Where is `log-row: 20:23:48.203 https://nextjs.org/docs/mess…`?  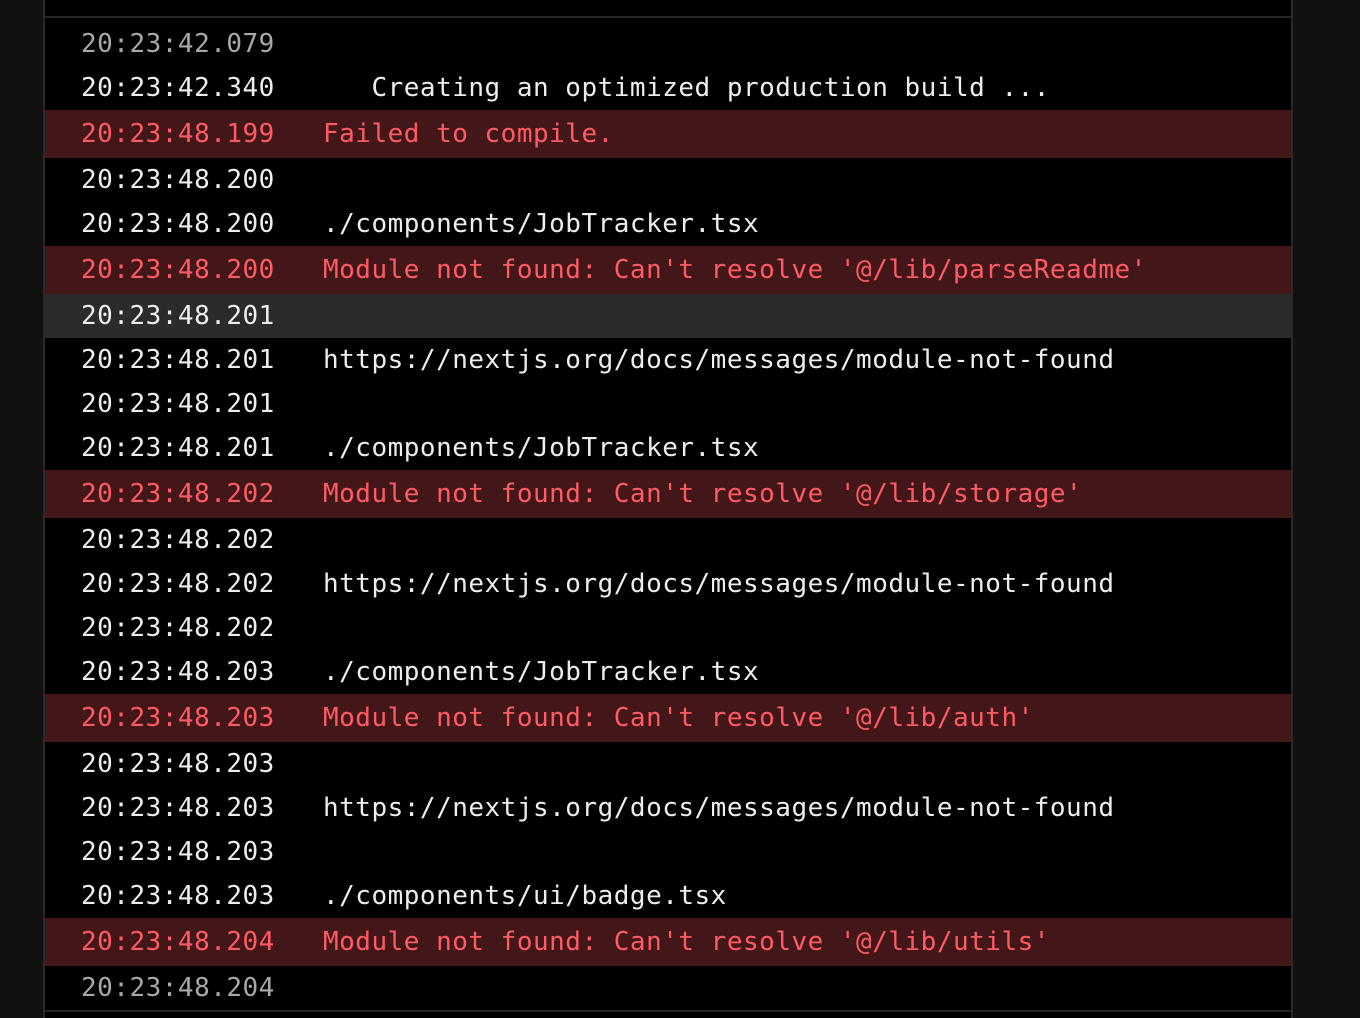
log-row: 20:23:48.203 https://nextjs.org/docs/mess… is located at coordinates (668, 808).